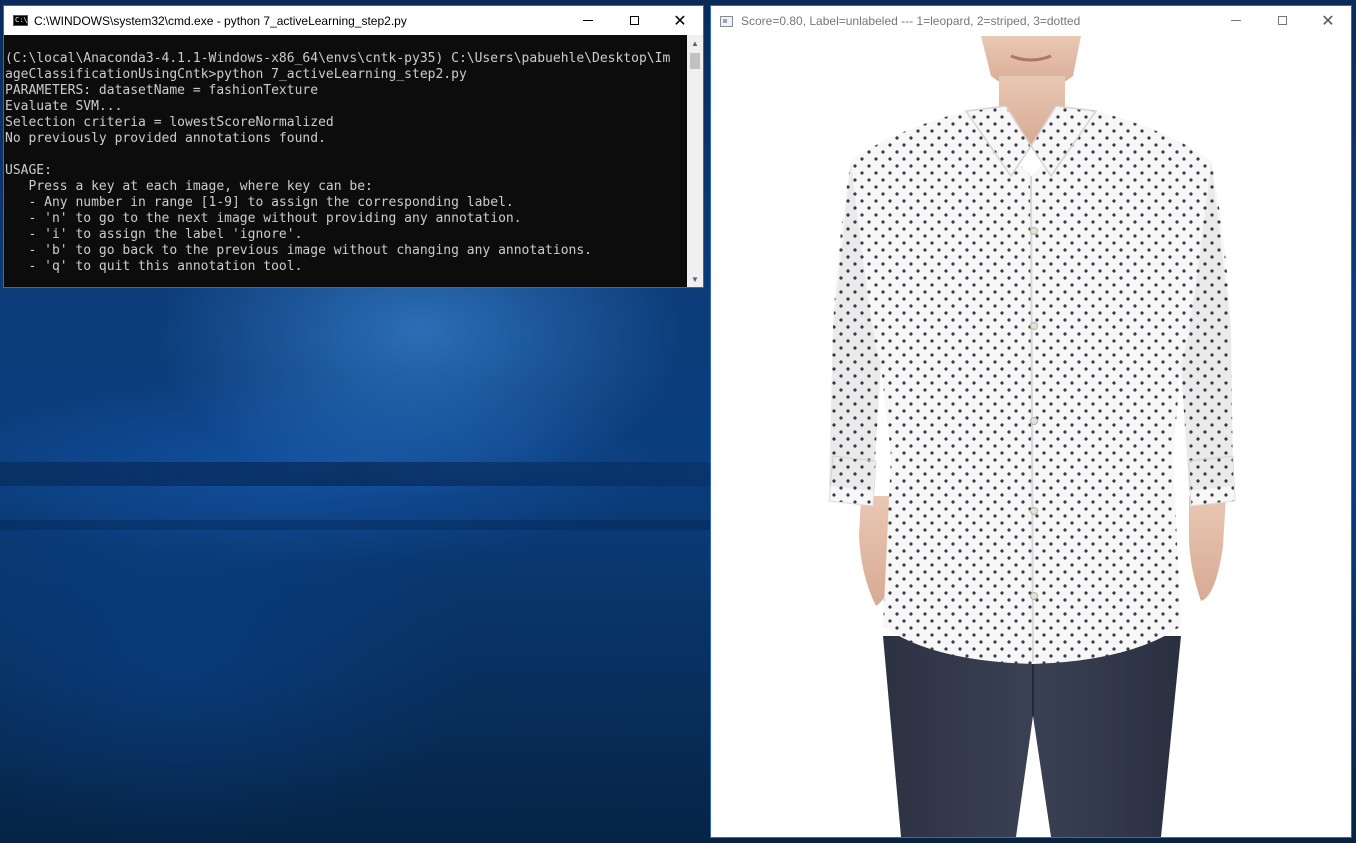  I want to click on cmd-close-button: ✕, so click(680, 20).